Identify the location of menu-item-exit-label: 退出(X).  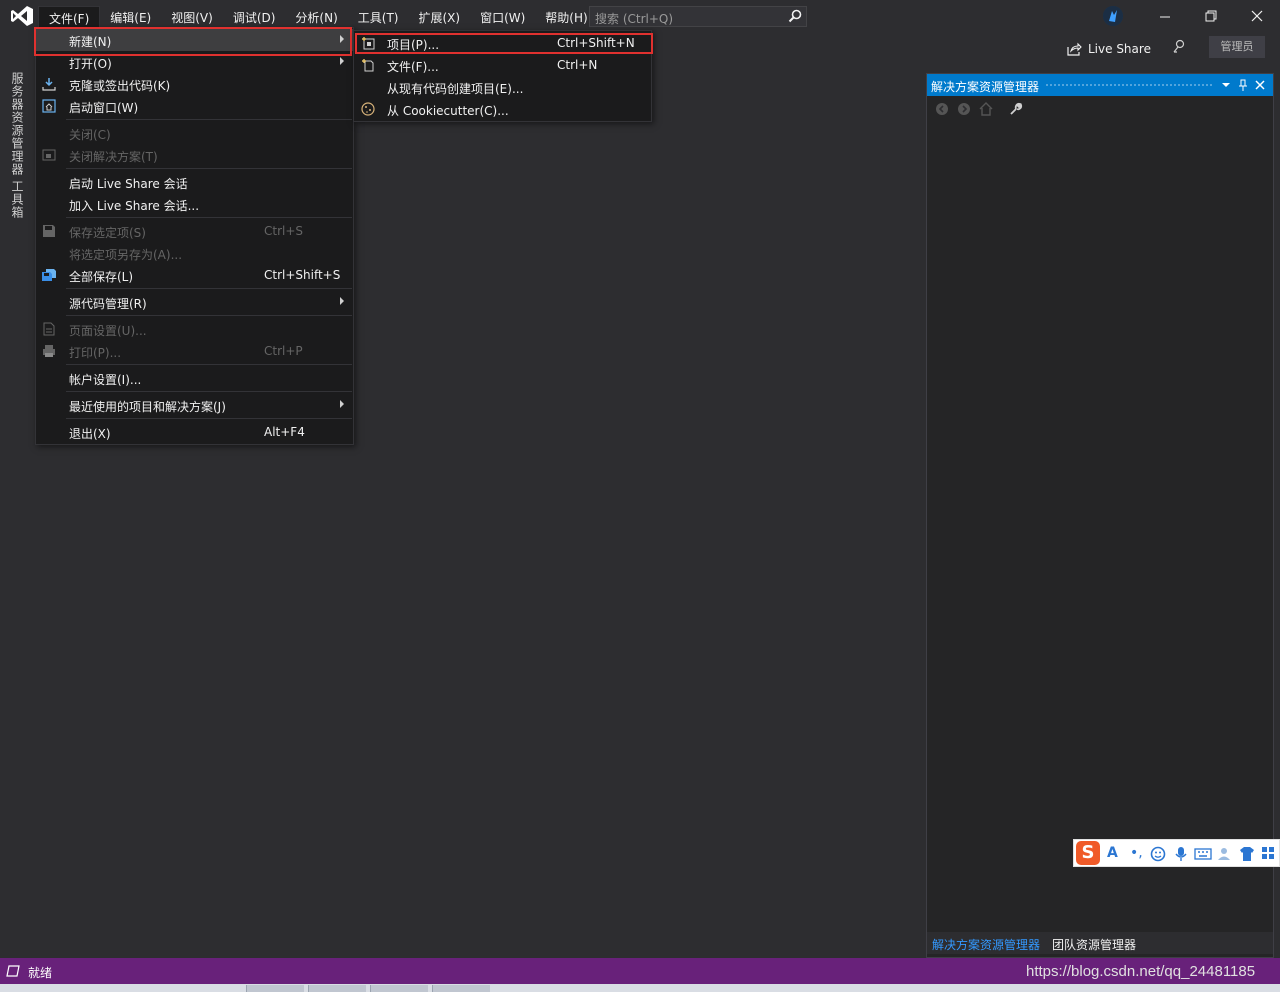
(90, 434).